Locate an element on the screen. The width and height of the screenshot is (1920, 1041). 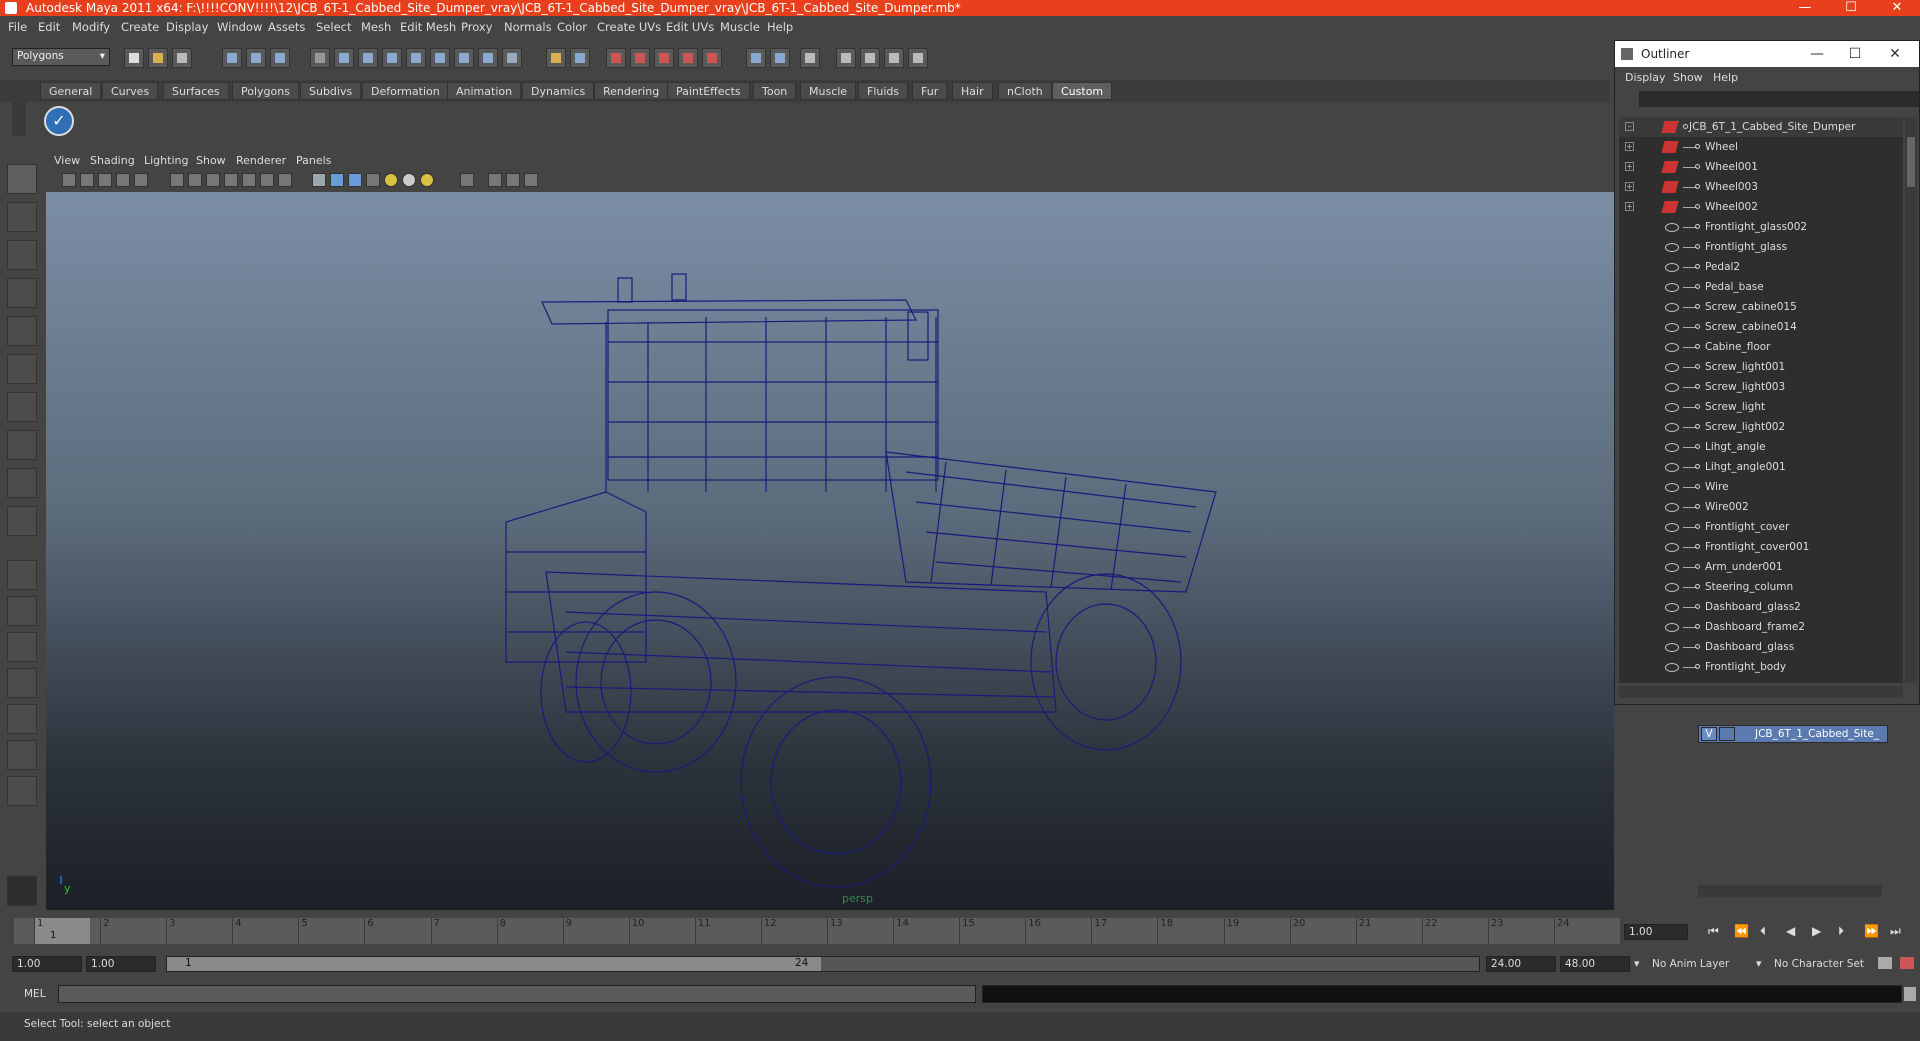
make-live-icon is located at coordinates (712, 58).